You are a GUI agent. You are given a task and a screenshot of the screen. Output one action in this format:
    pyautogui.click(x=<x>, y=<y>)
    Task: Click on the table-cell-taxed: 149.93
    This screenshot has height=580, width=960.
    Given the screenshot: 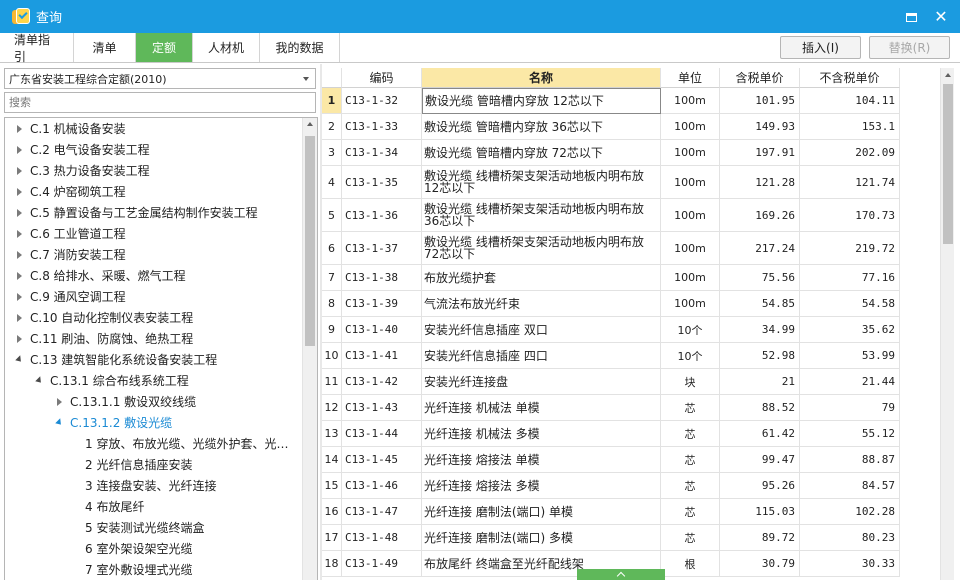 What is the action you would take?
    pyautogui.click(x=760, y=127)
    